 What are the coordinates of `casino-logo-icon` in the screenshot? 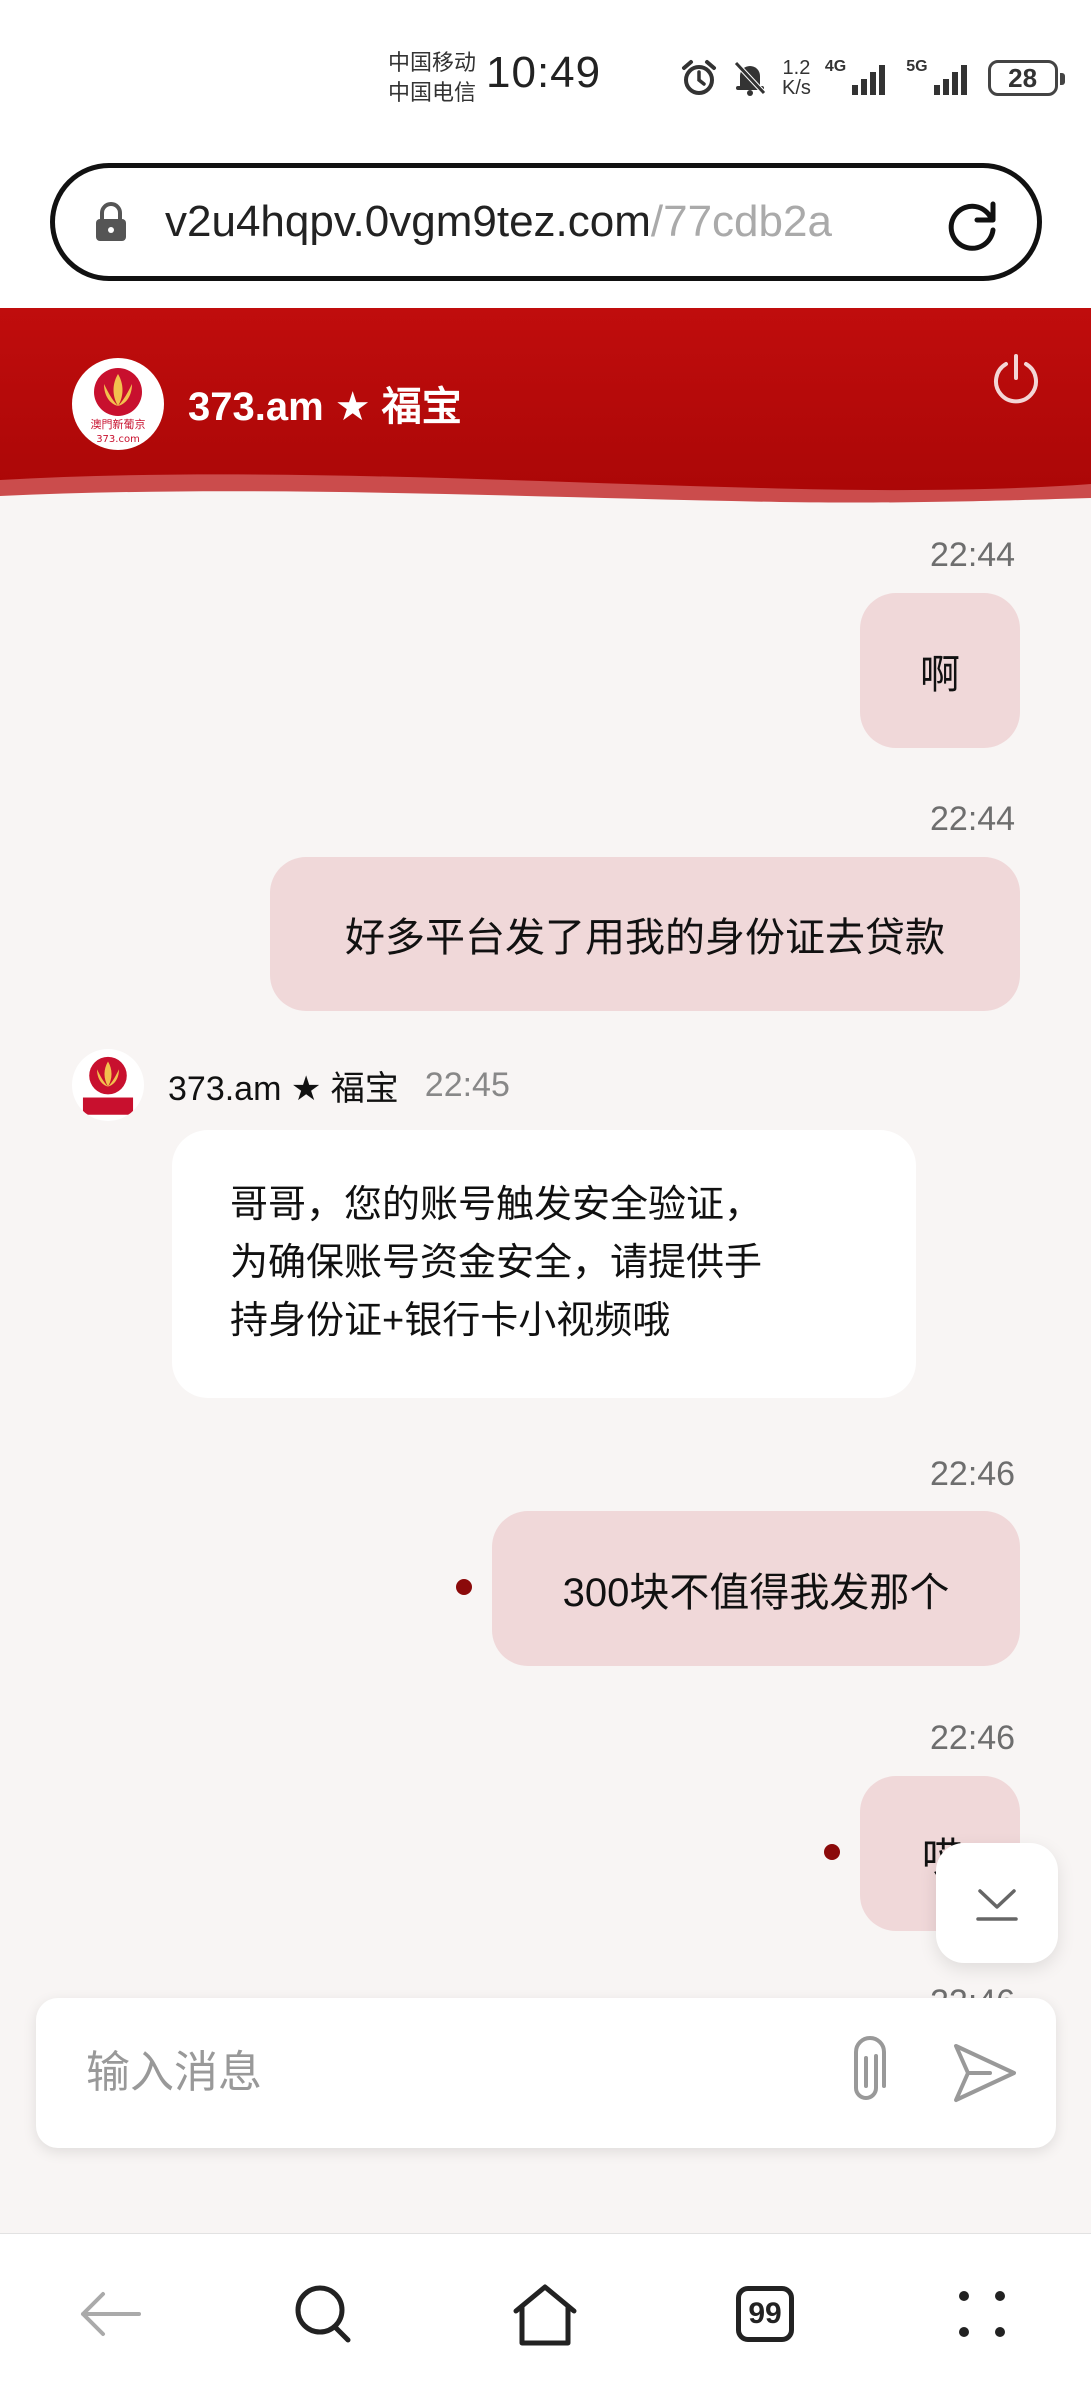 It's located at (108, 1085).